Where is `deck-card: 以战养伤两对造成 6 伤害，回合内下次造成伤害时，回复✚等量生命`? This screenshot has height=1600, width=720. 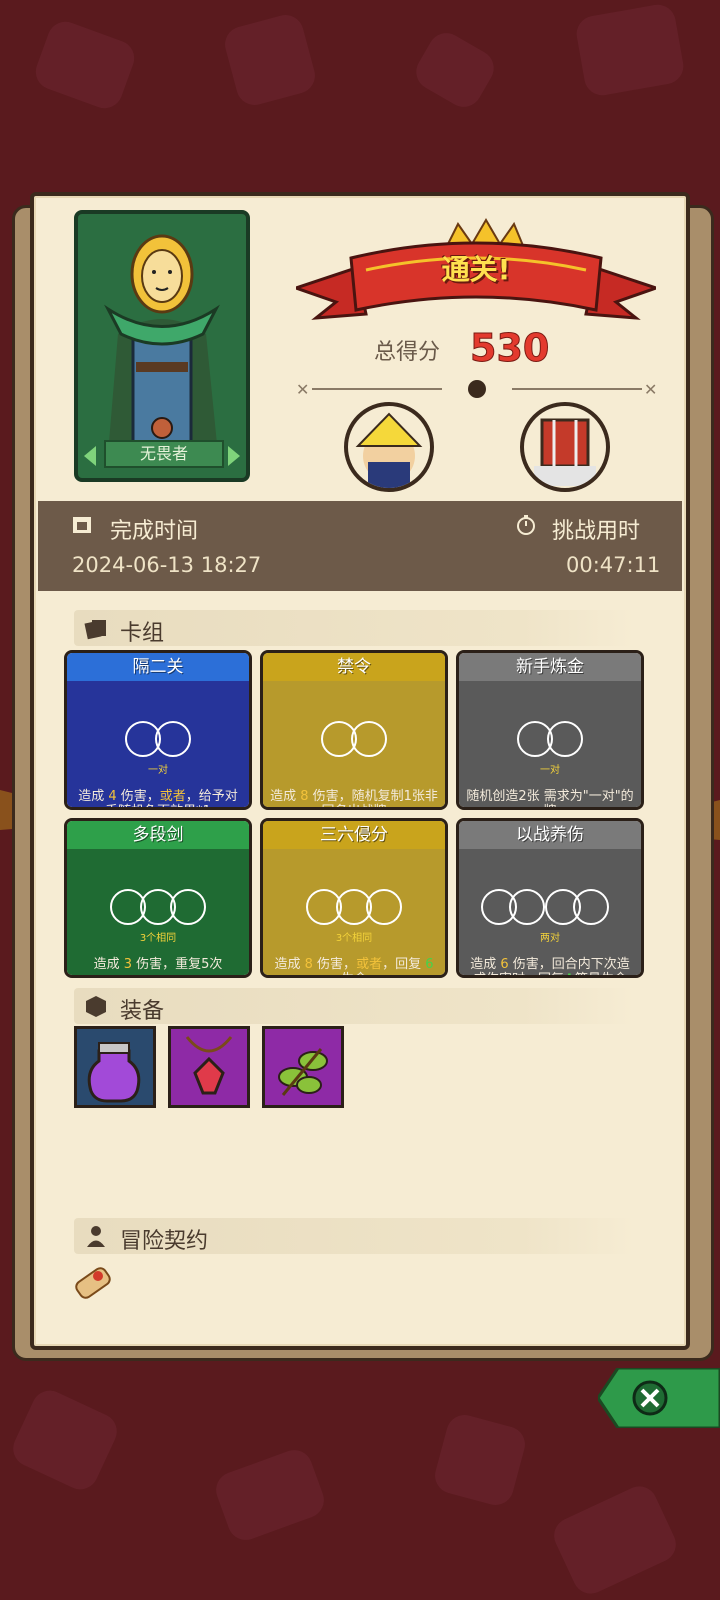
deck-card: 以战养伤两对造成 6 伤害，回合内下次造成伤害时，回复✚等量生命 is located at coordinates (550, 898).